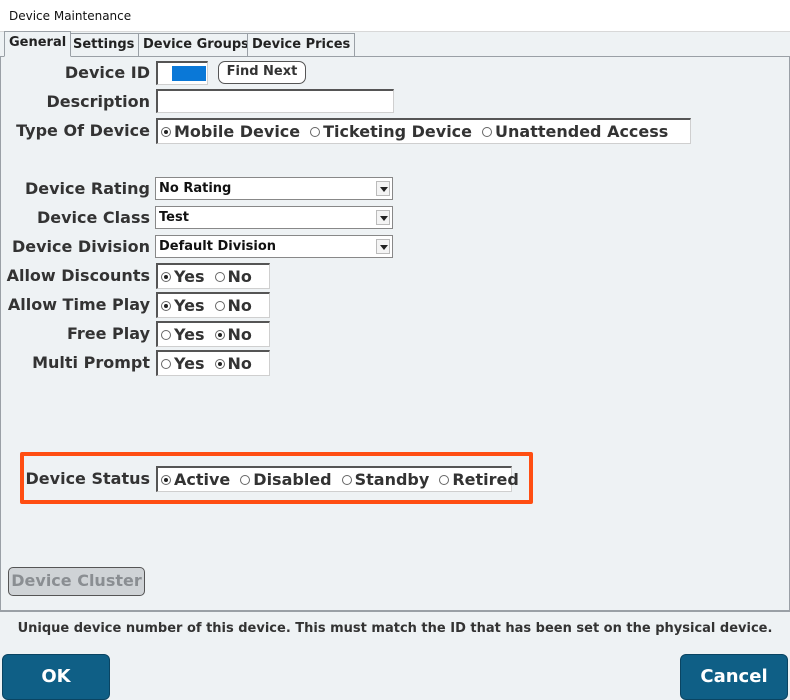 Image resolution: width=790 pixels, height=700 pixels. What do you see at coordinates (107, 72) in the screenshot?
I see `device-id-label: Device ID` at bounding box center [107, 72].